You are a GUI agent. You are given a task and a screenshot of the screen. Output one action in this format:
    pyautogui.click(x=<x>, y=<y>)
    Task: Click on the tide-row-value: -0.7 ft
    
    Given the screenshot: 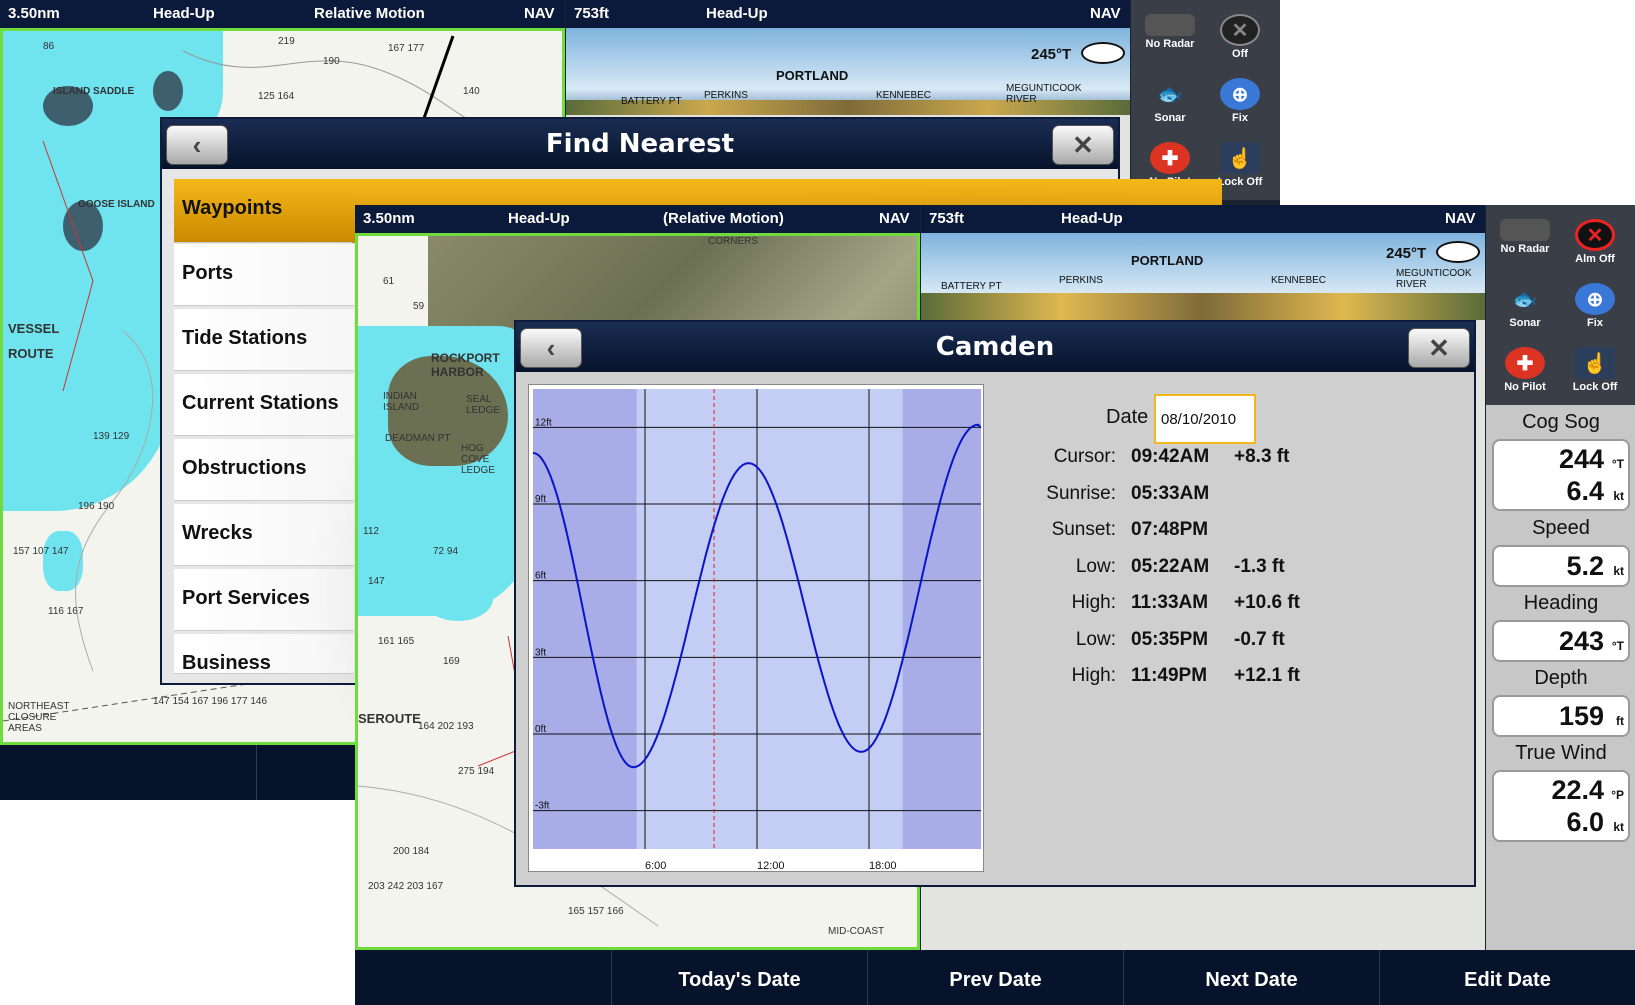 What is the action you would take?
    pyautogui.click(x=1259, y=639)
    